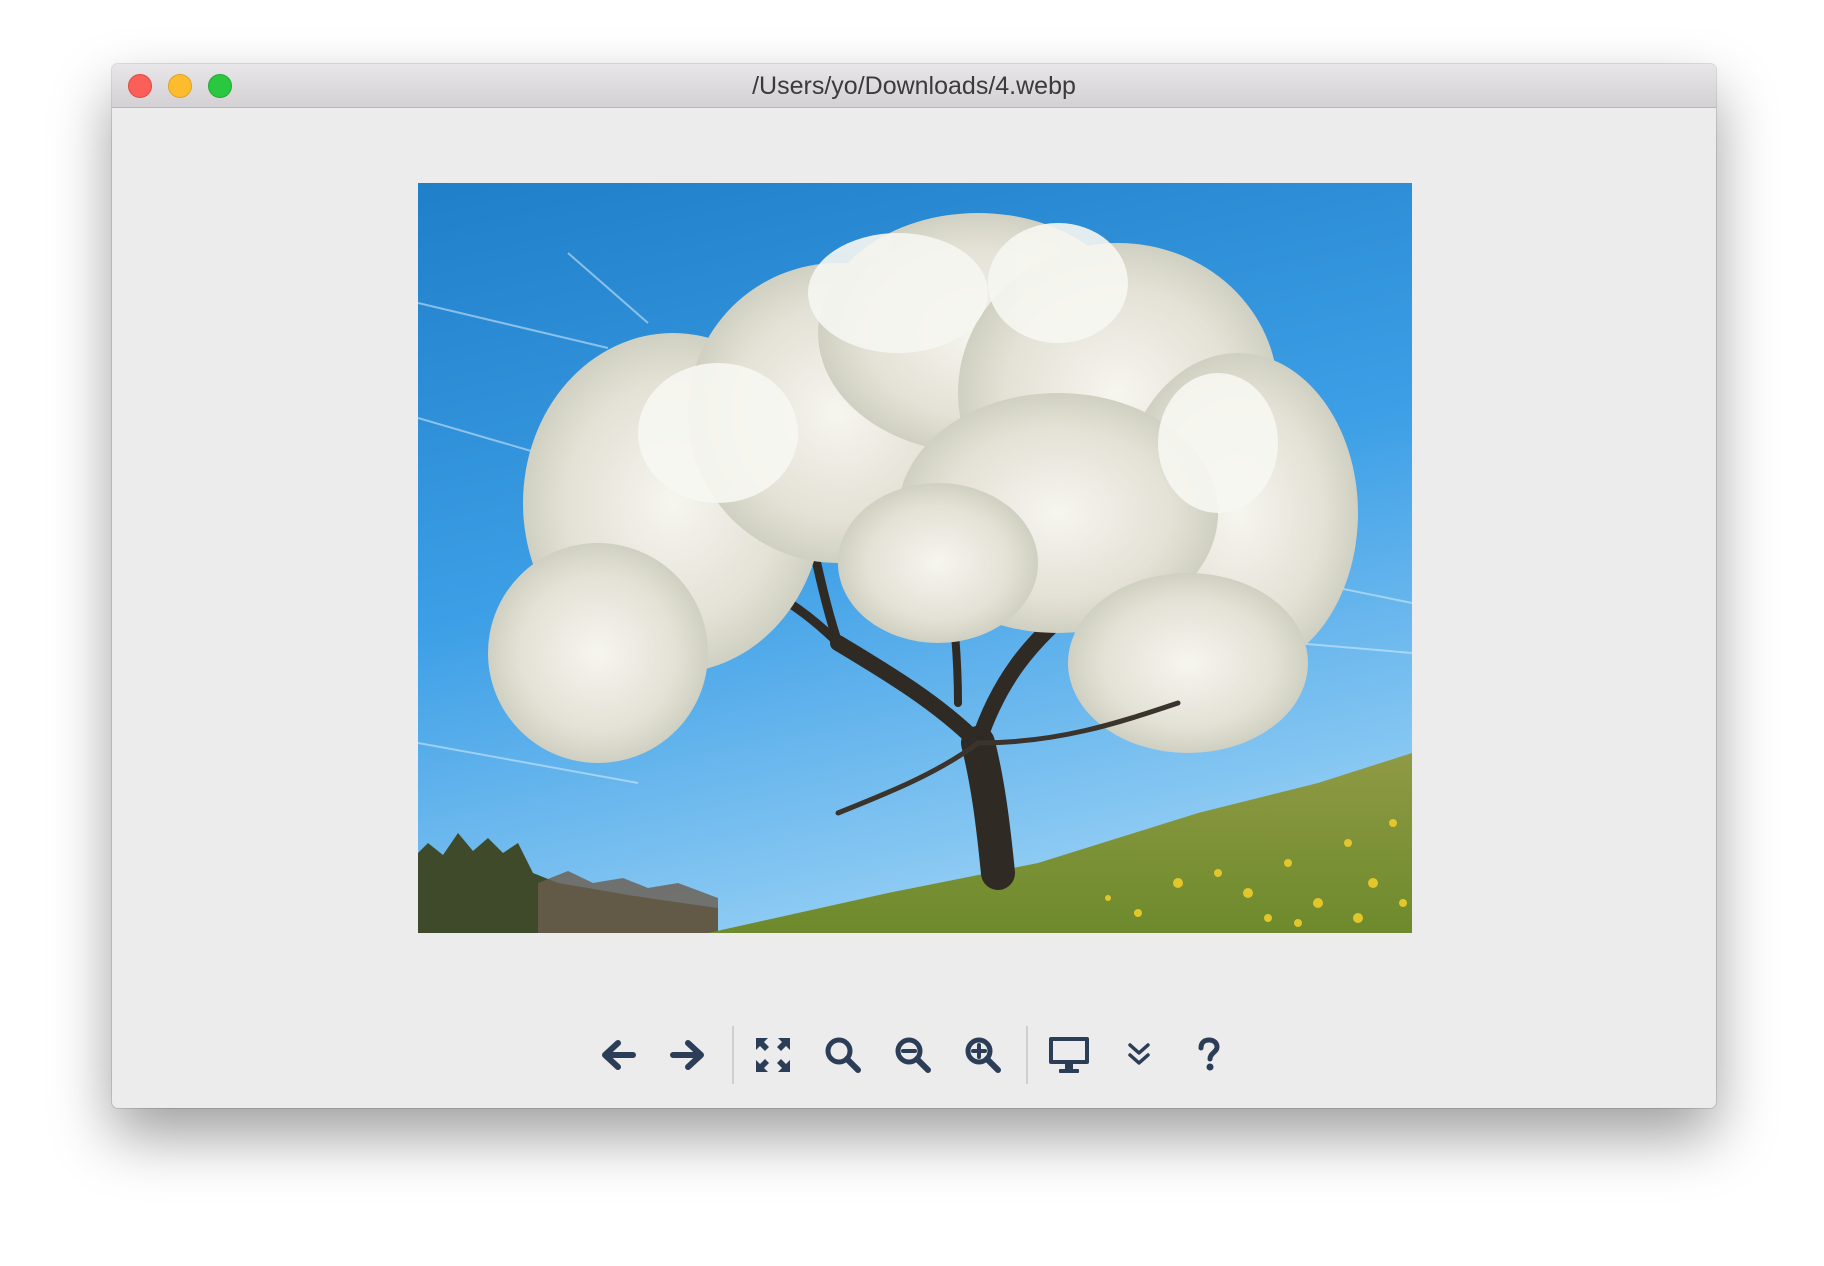  I want to click on zoom-out-icon, so click(913, 1055).